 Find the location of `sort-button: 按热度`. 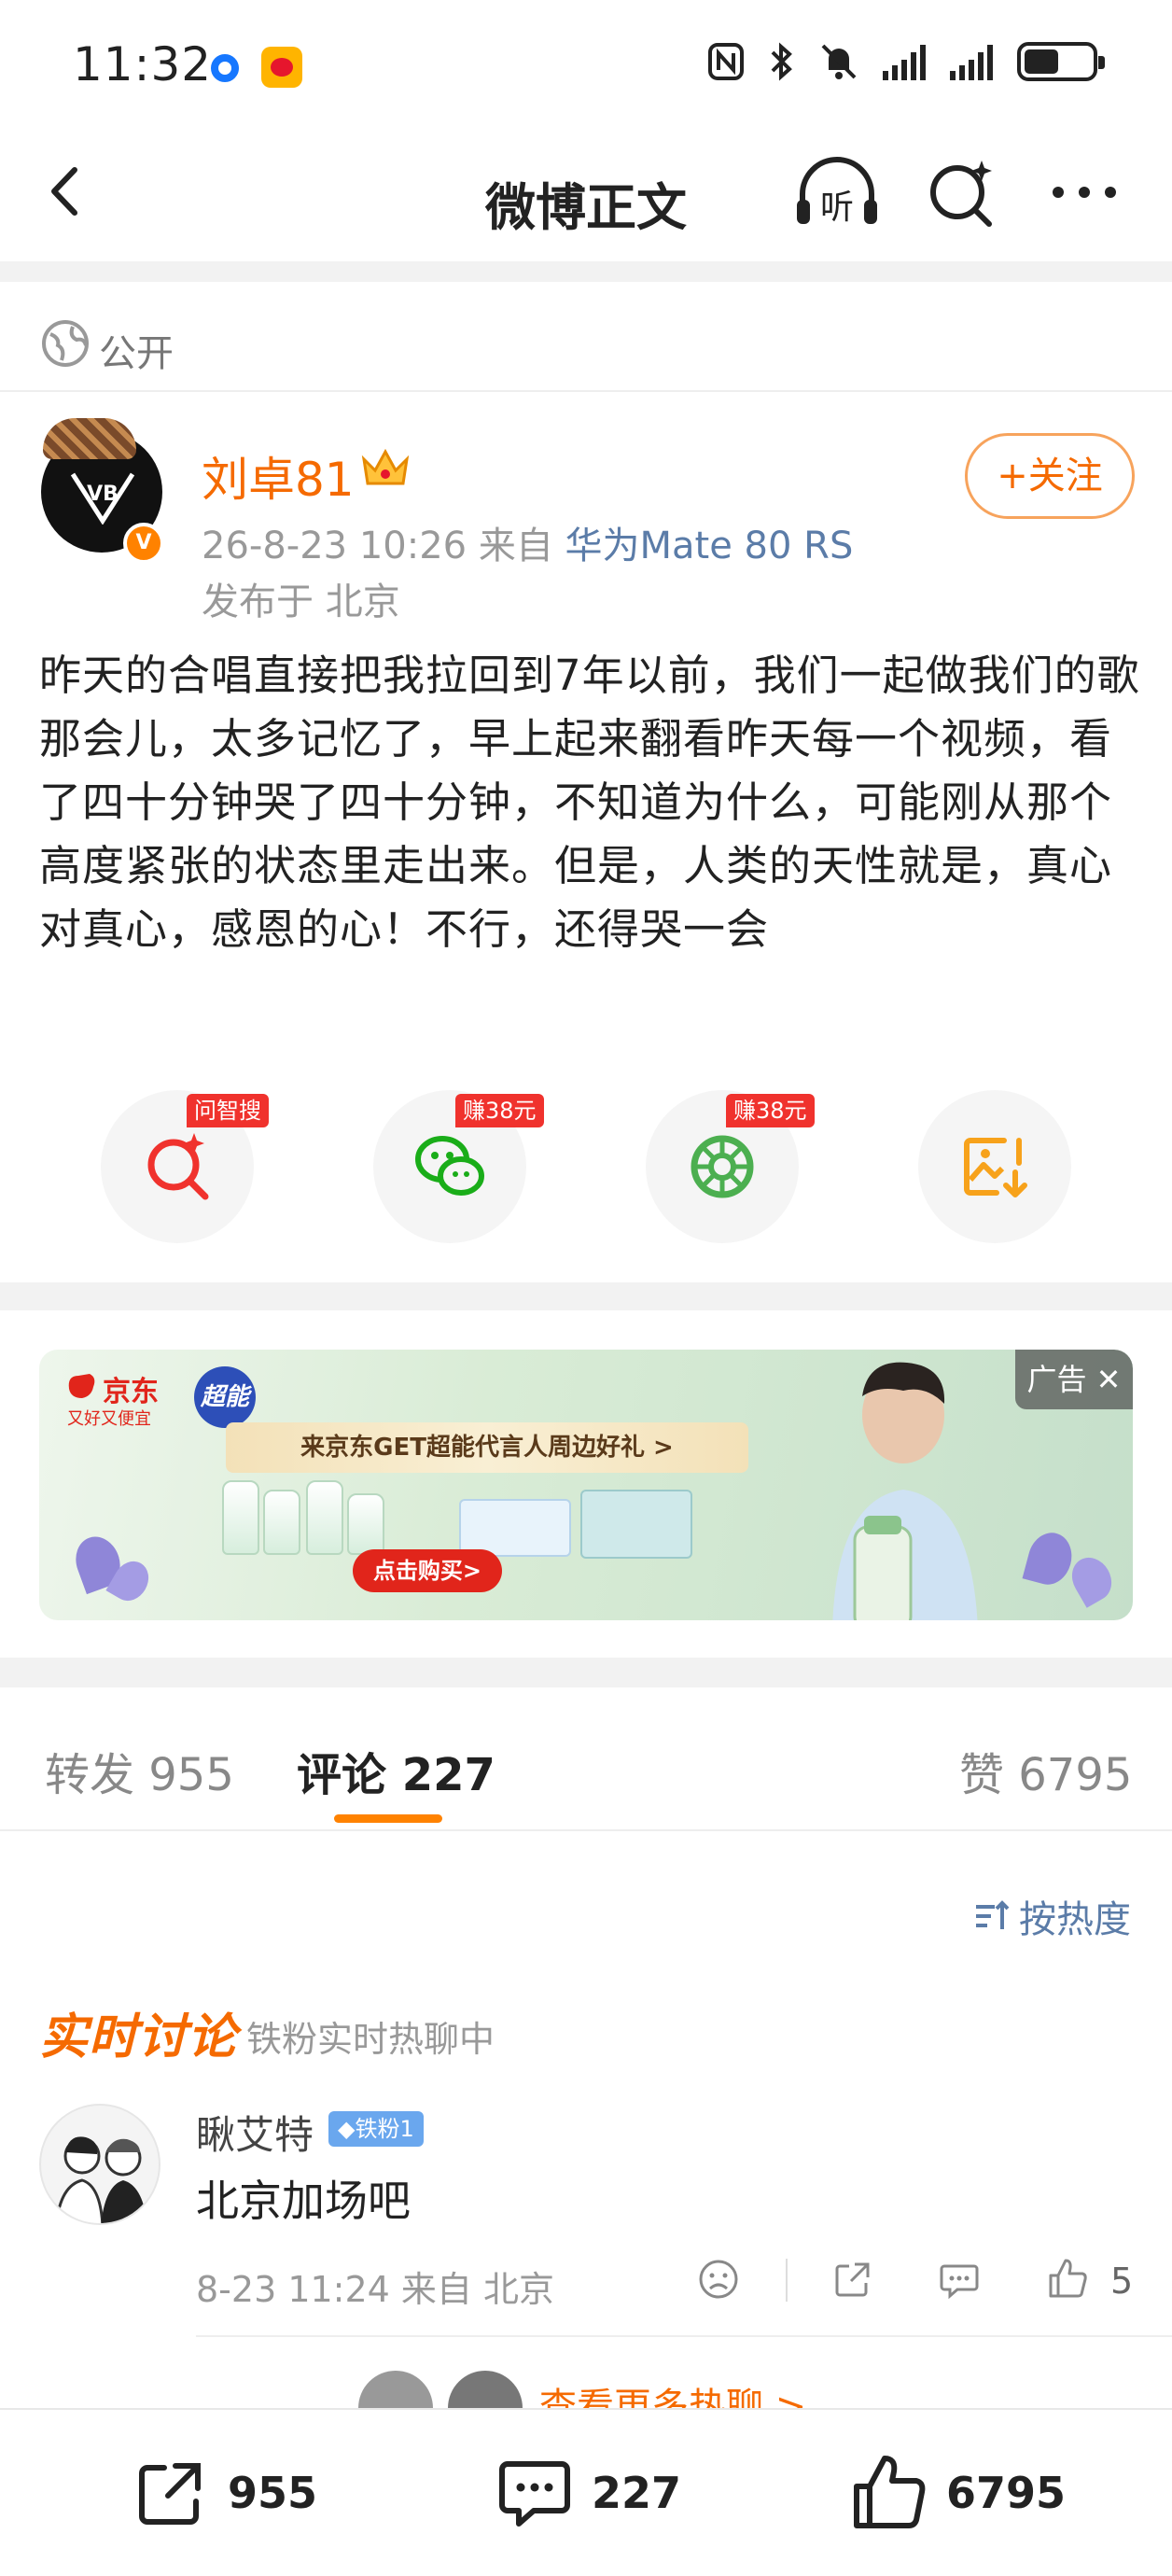

sort-button: 按热度 is located at coordinates (1051, 1916).